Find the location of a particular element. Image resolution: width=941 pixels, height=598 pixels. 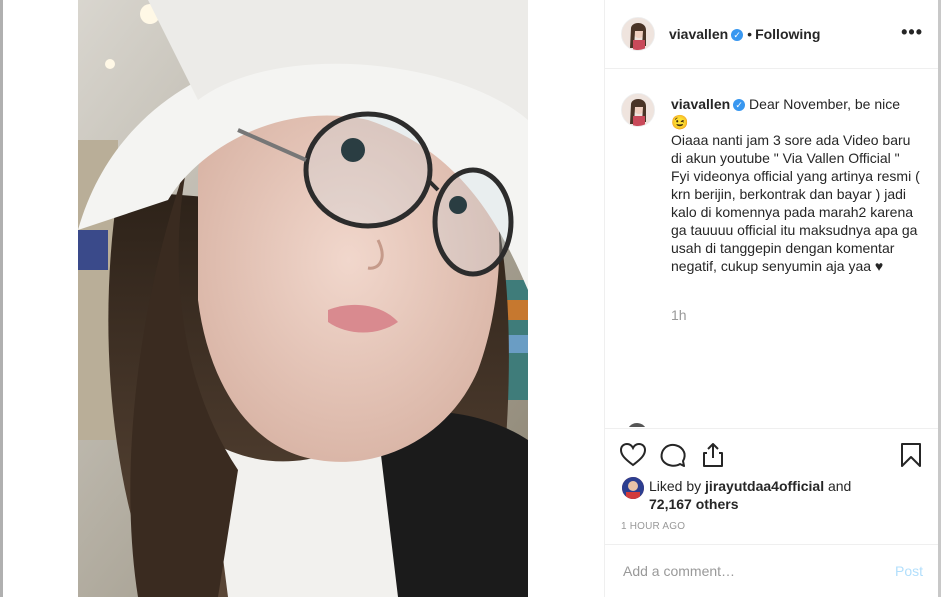

comment-form: Post is located at coordinates (772, 571).